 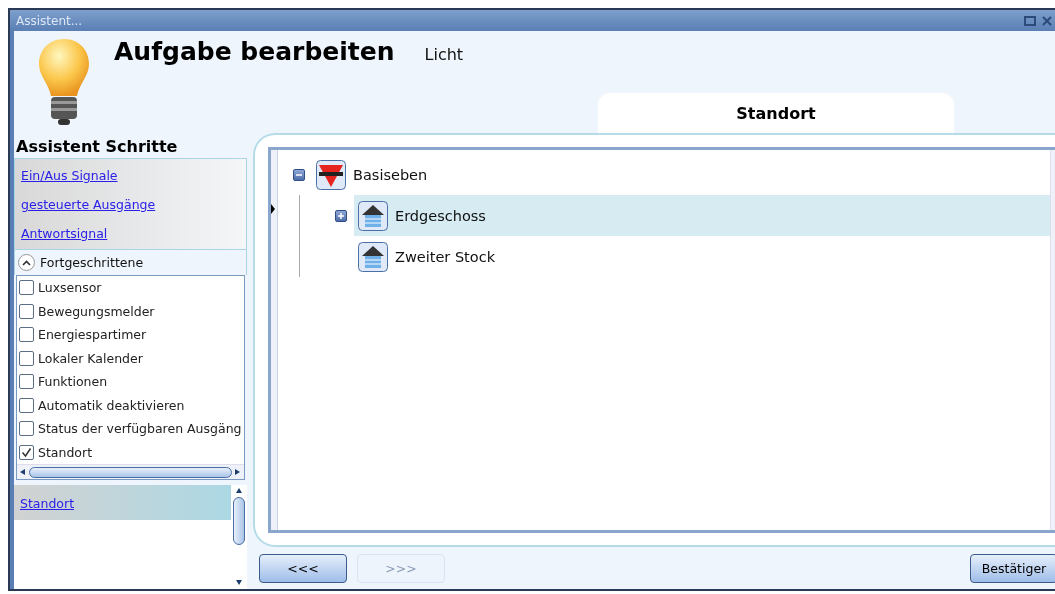 I want to click on collapse-icon, so click(x=26, y=262).